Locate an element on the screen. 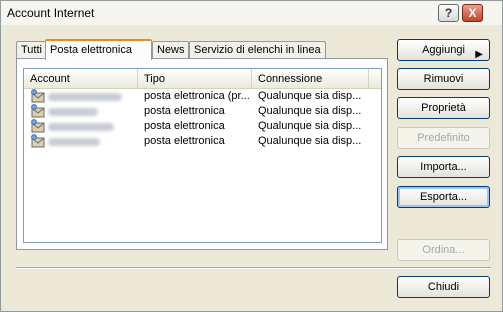  add-button-label: Aggiungi is located at coordinates (443, 50).